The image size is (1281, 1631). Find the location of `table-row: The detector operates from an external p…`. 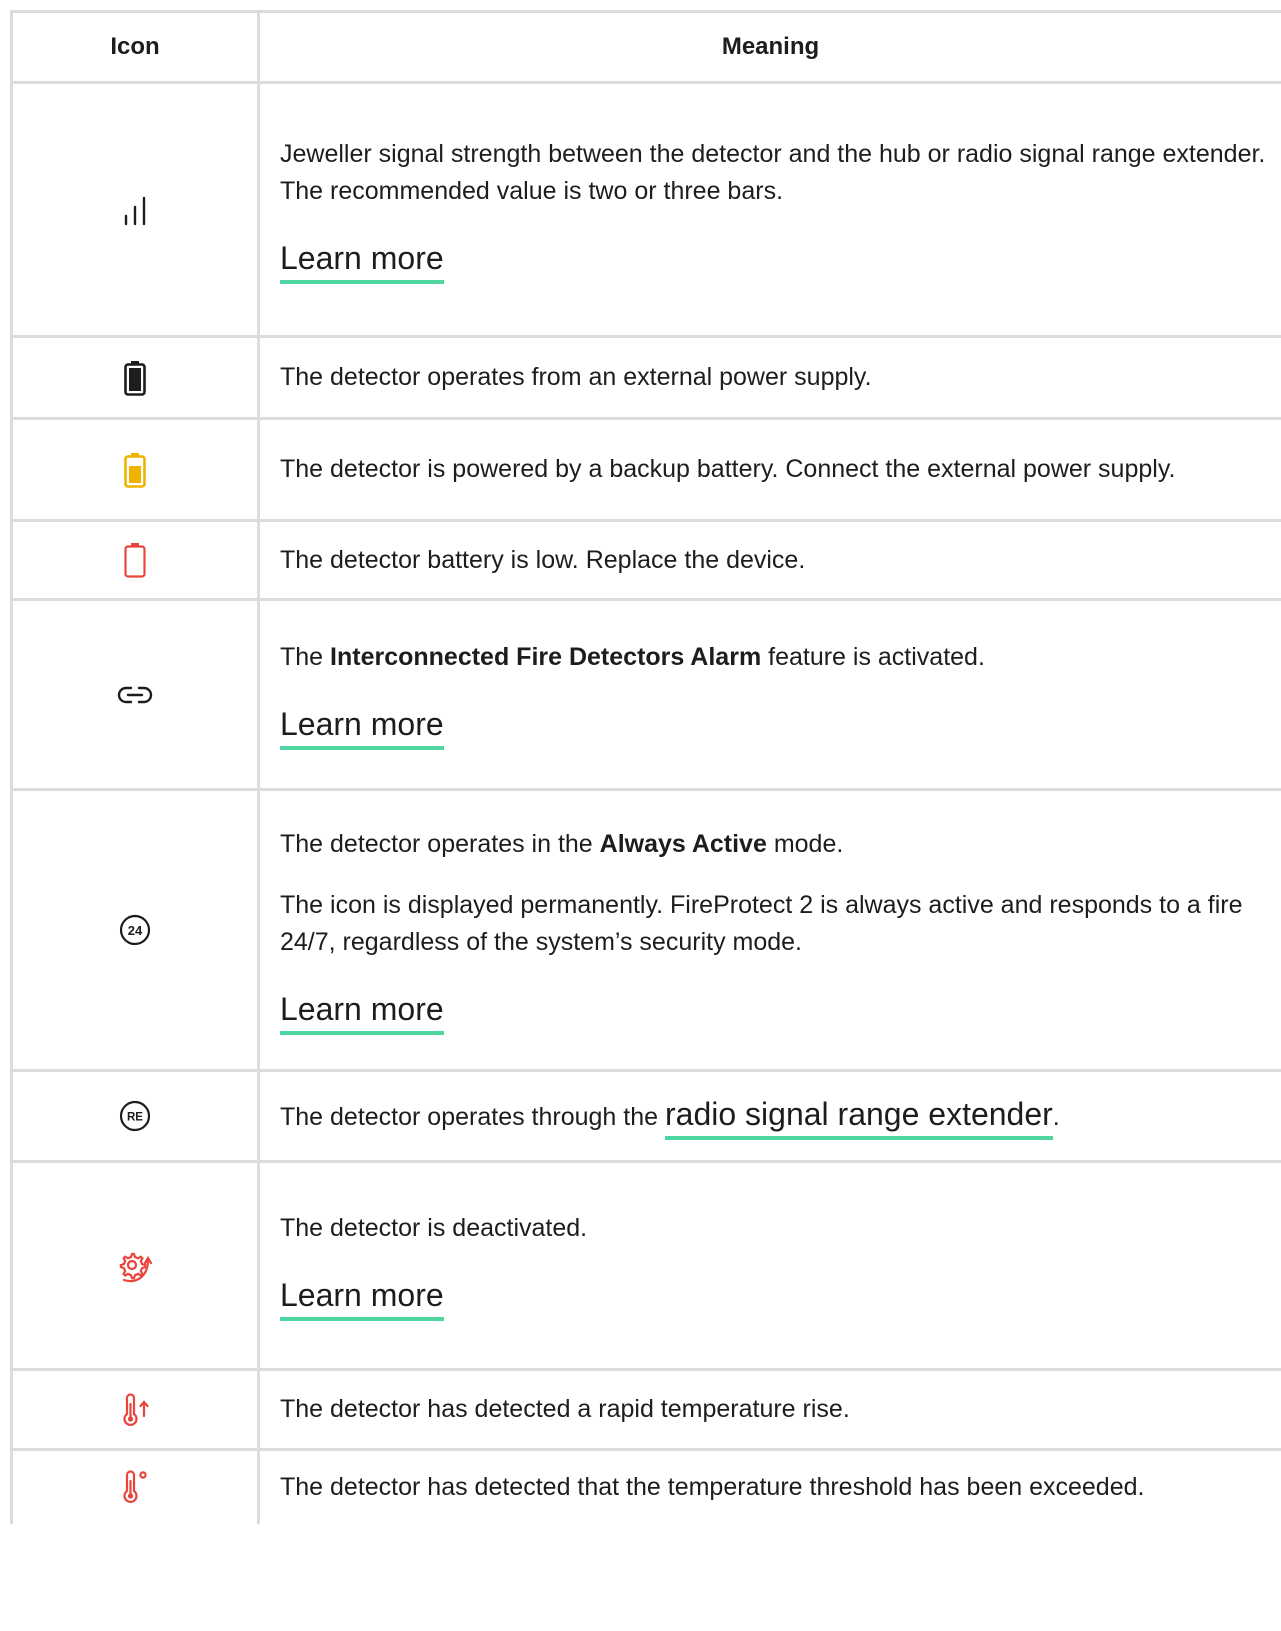

table-row: The detector operates from an external p… is located at coordinates (645, 377).